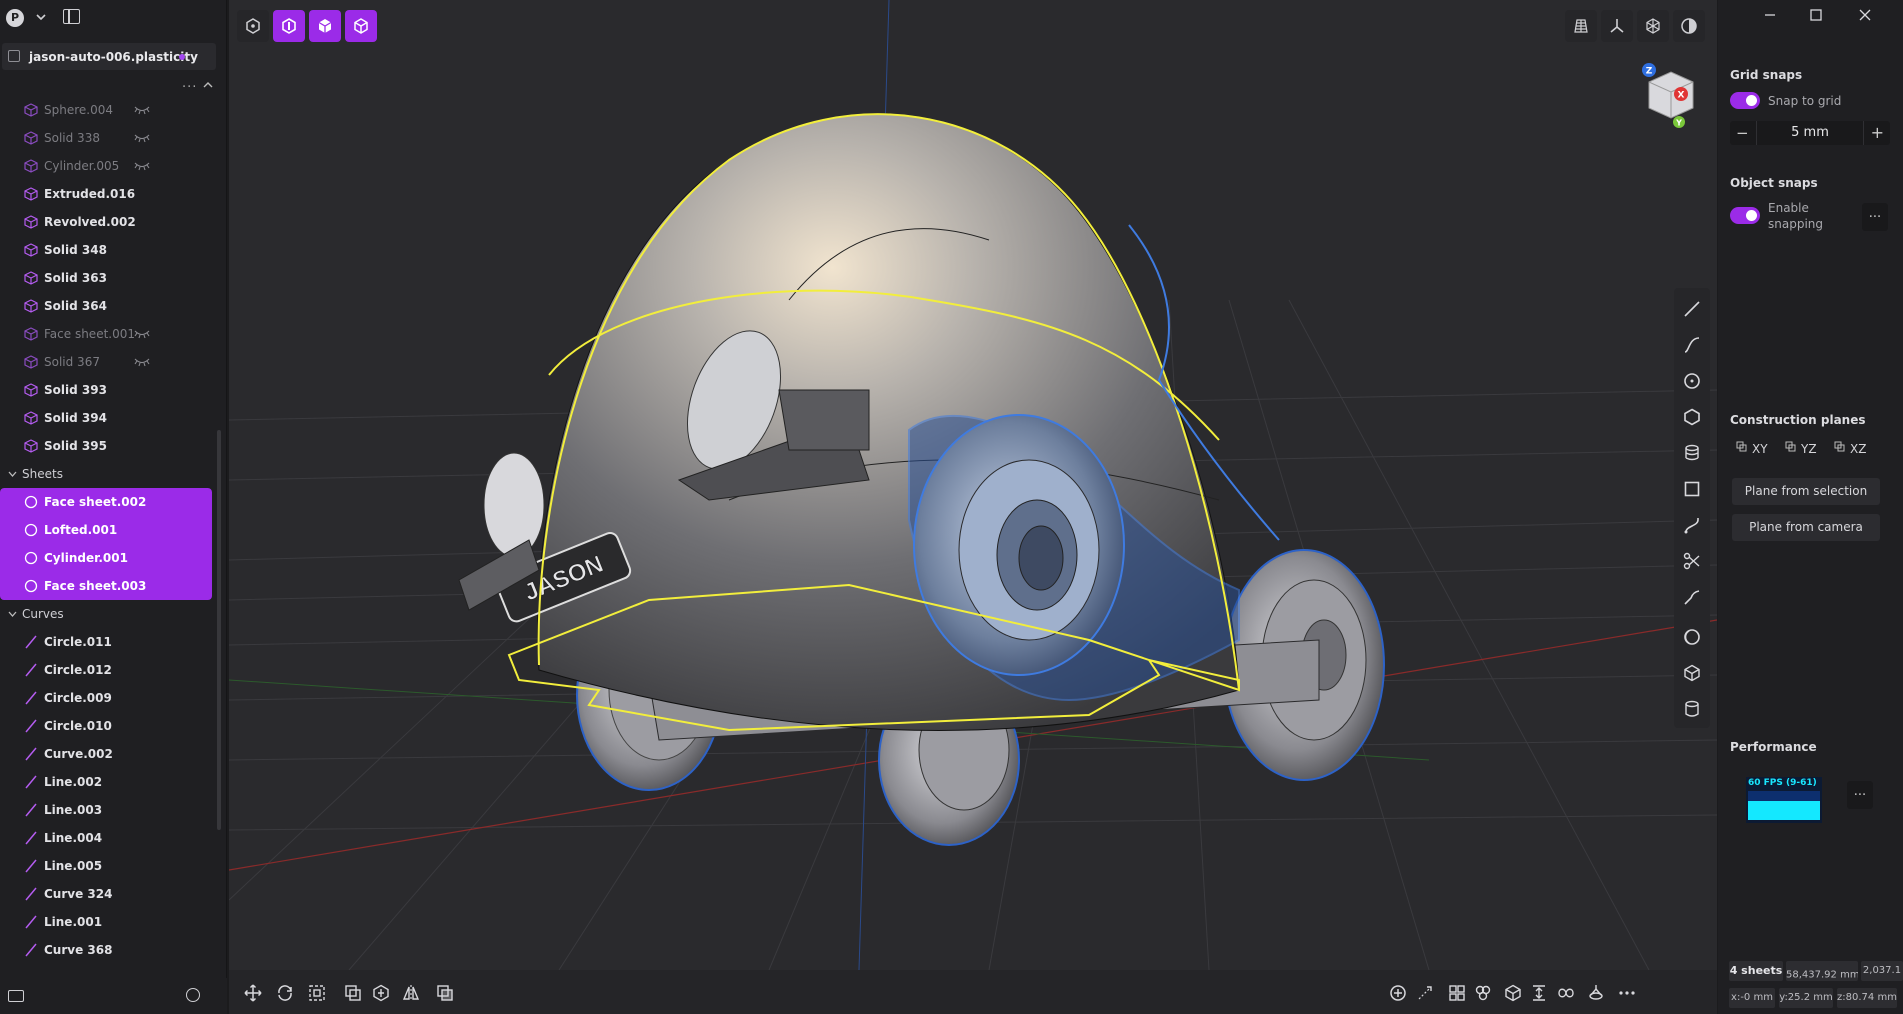 The image size is (1903, 1014). I want to click on tree-item-solid: Extruded.016, so click(109, 194).